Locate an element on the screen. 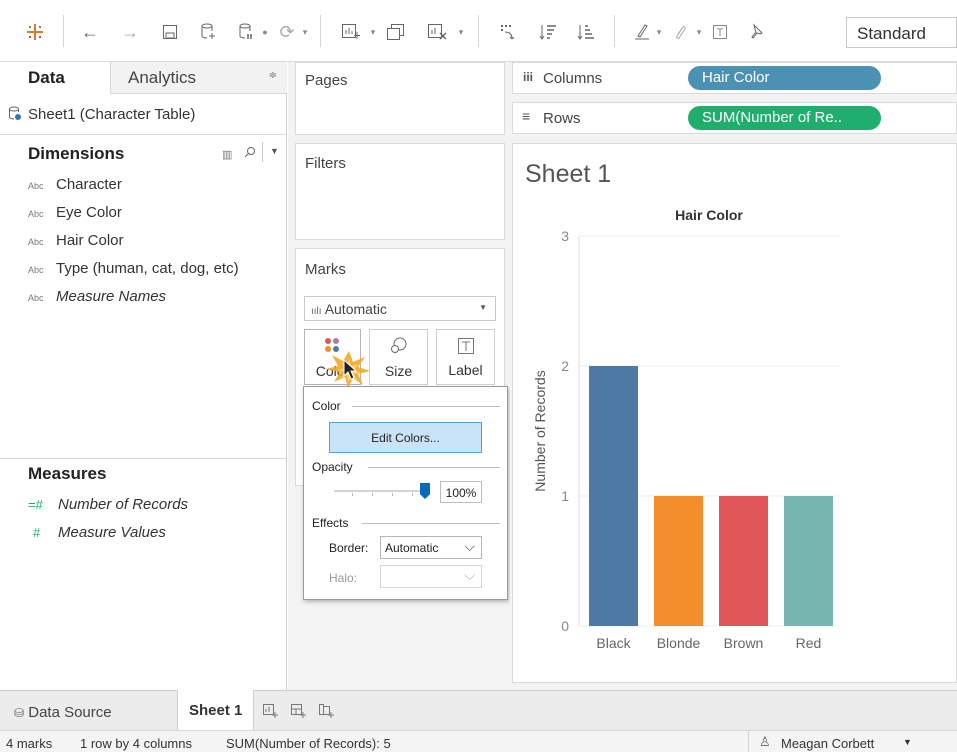 The image size is (957, 752). dimension-label: Hair Color is located at coordinates (90, 240).